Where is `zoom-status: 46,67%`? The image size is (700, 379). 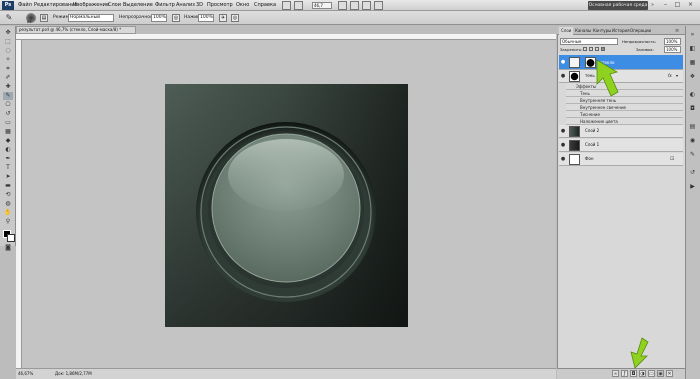
zoom-status: 46,67% is located at coordinates (25, 373).